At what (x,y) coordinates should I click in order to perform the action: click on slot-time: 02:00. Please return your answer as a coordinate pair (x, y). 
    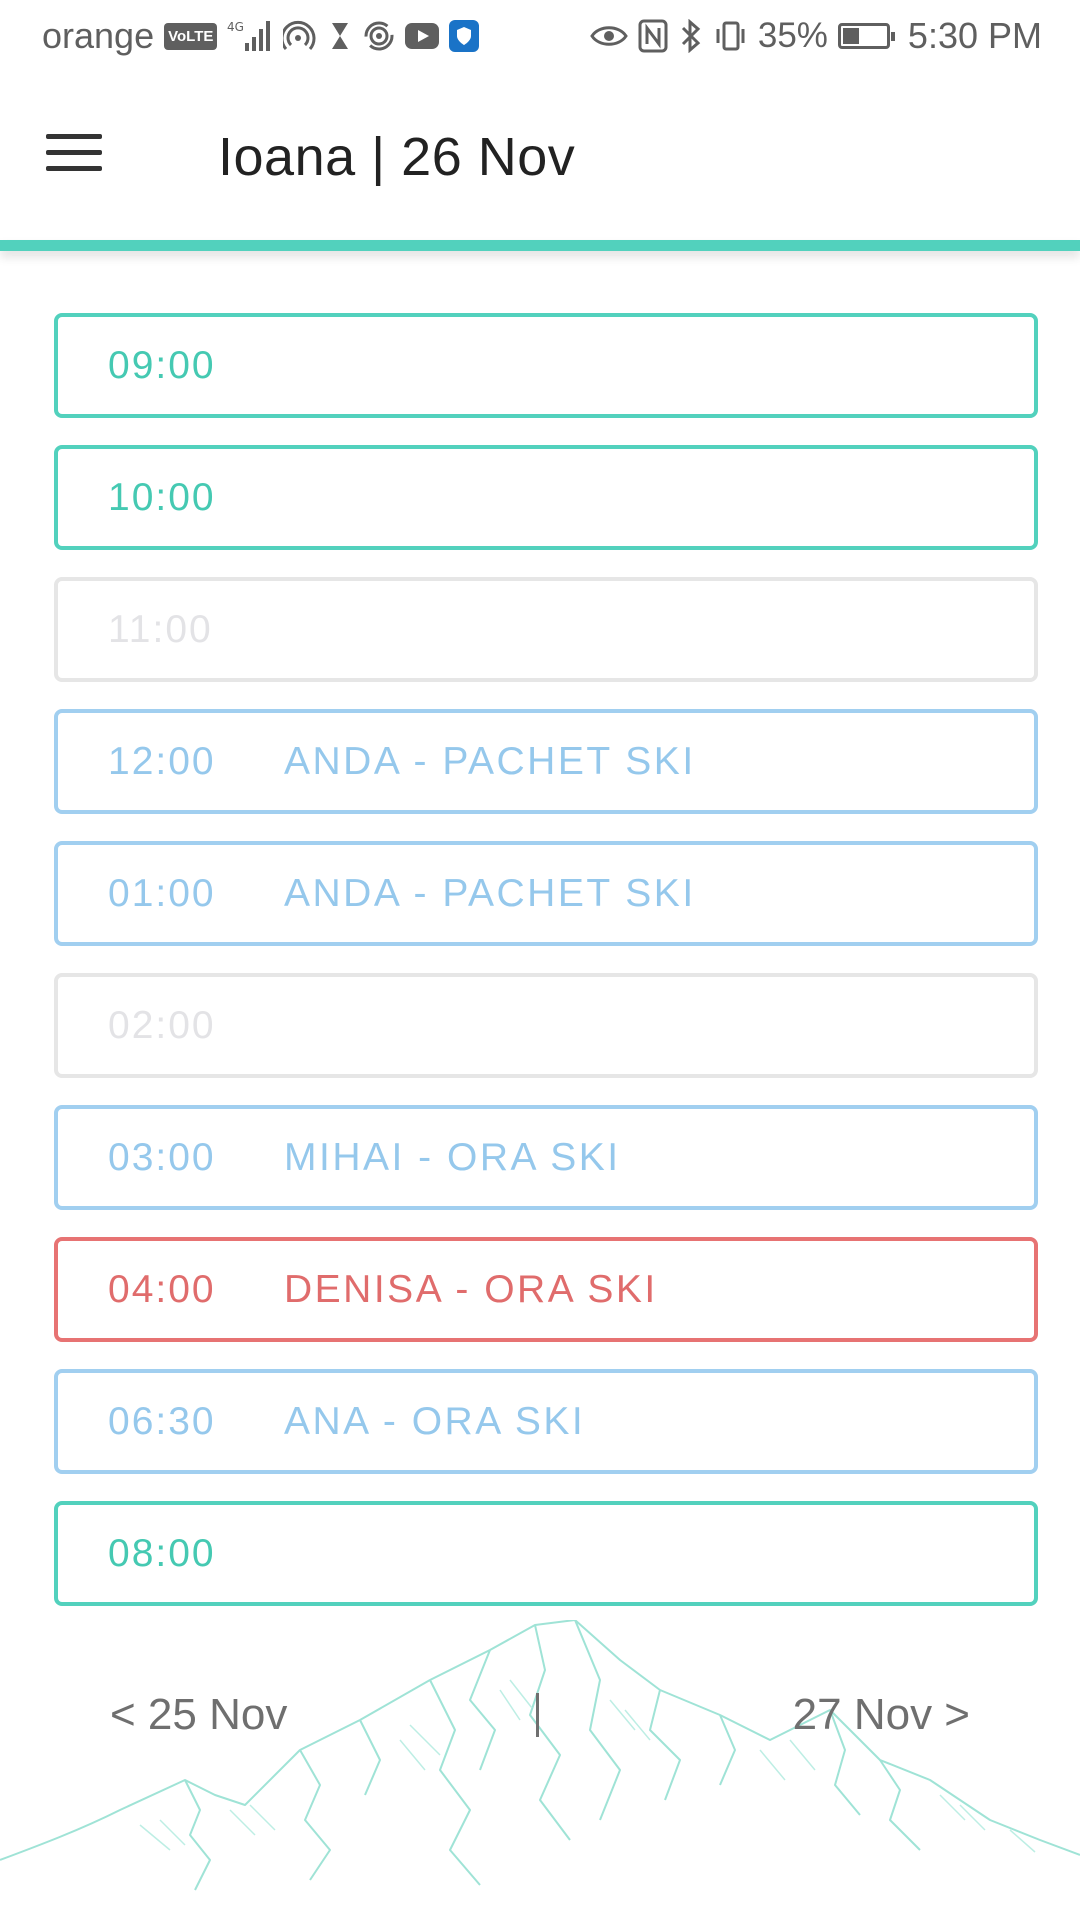
    Looking at the image, I should click on (162, 1025).